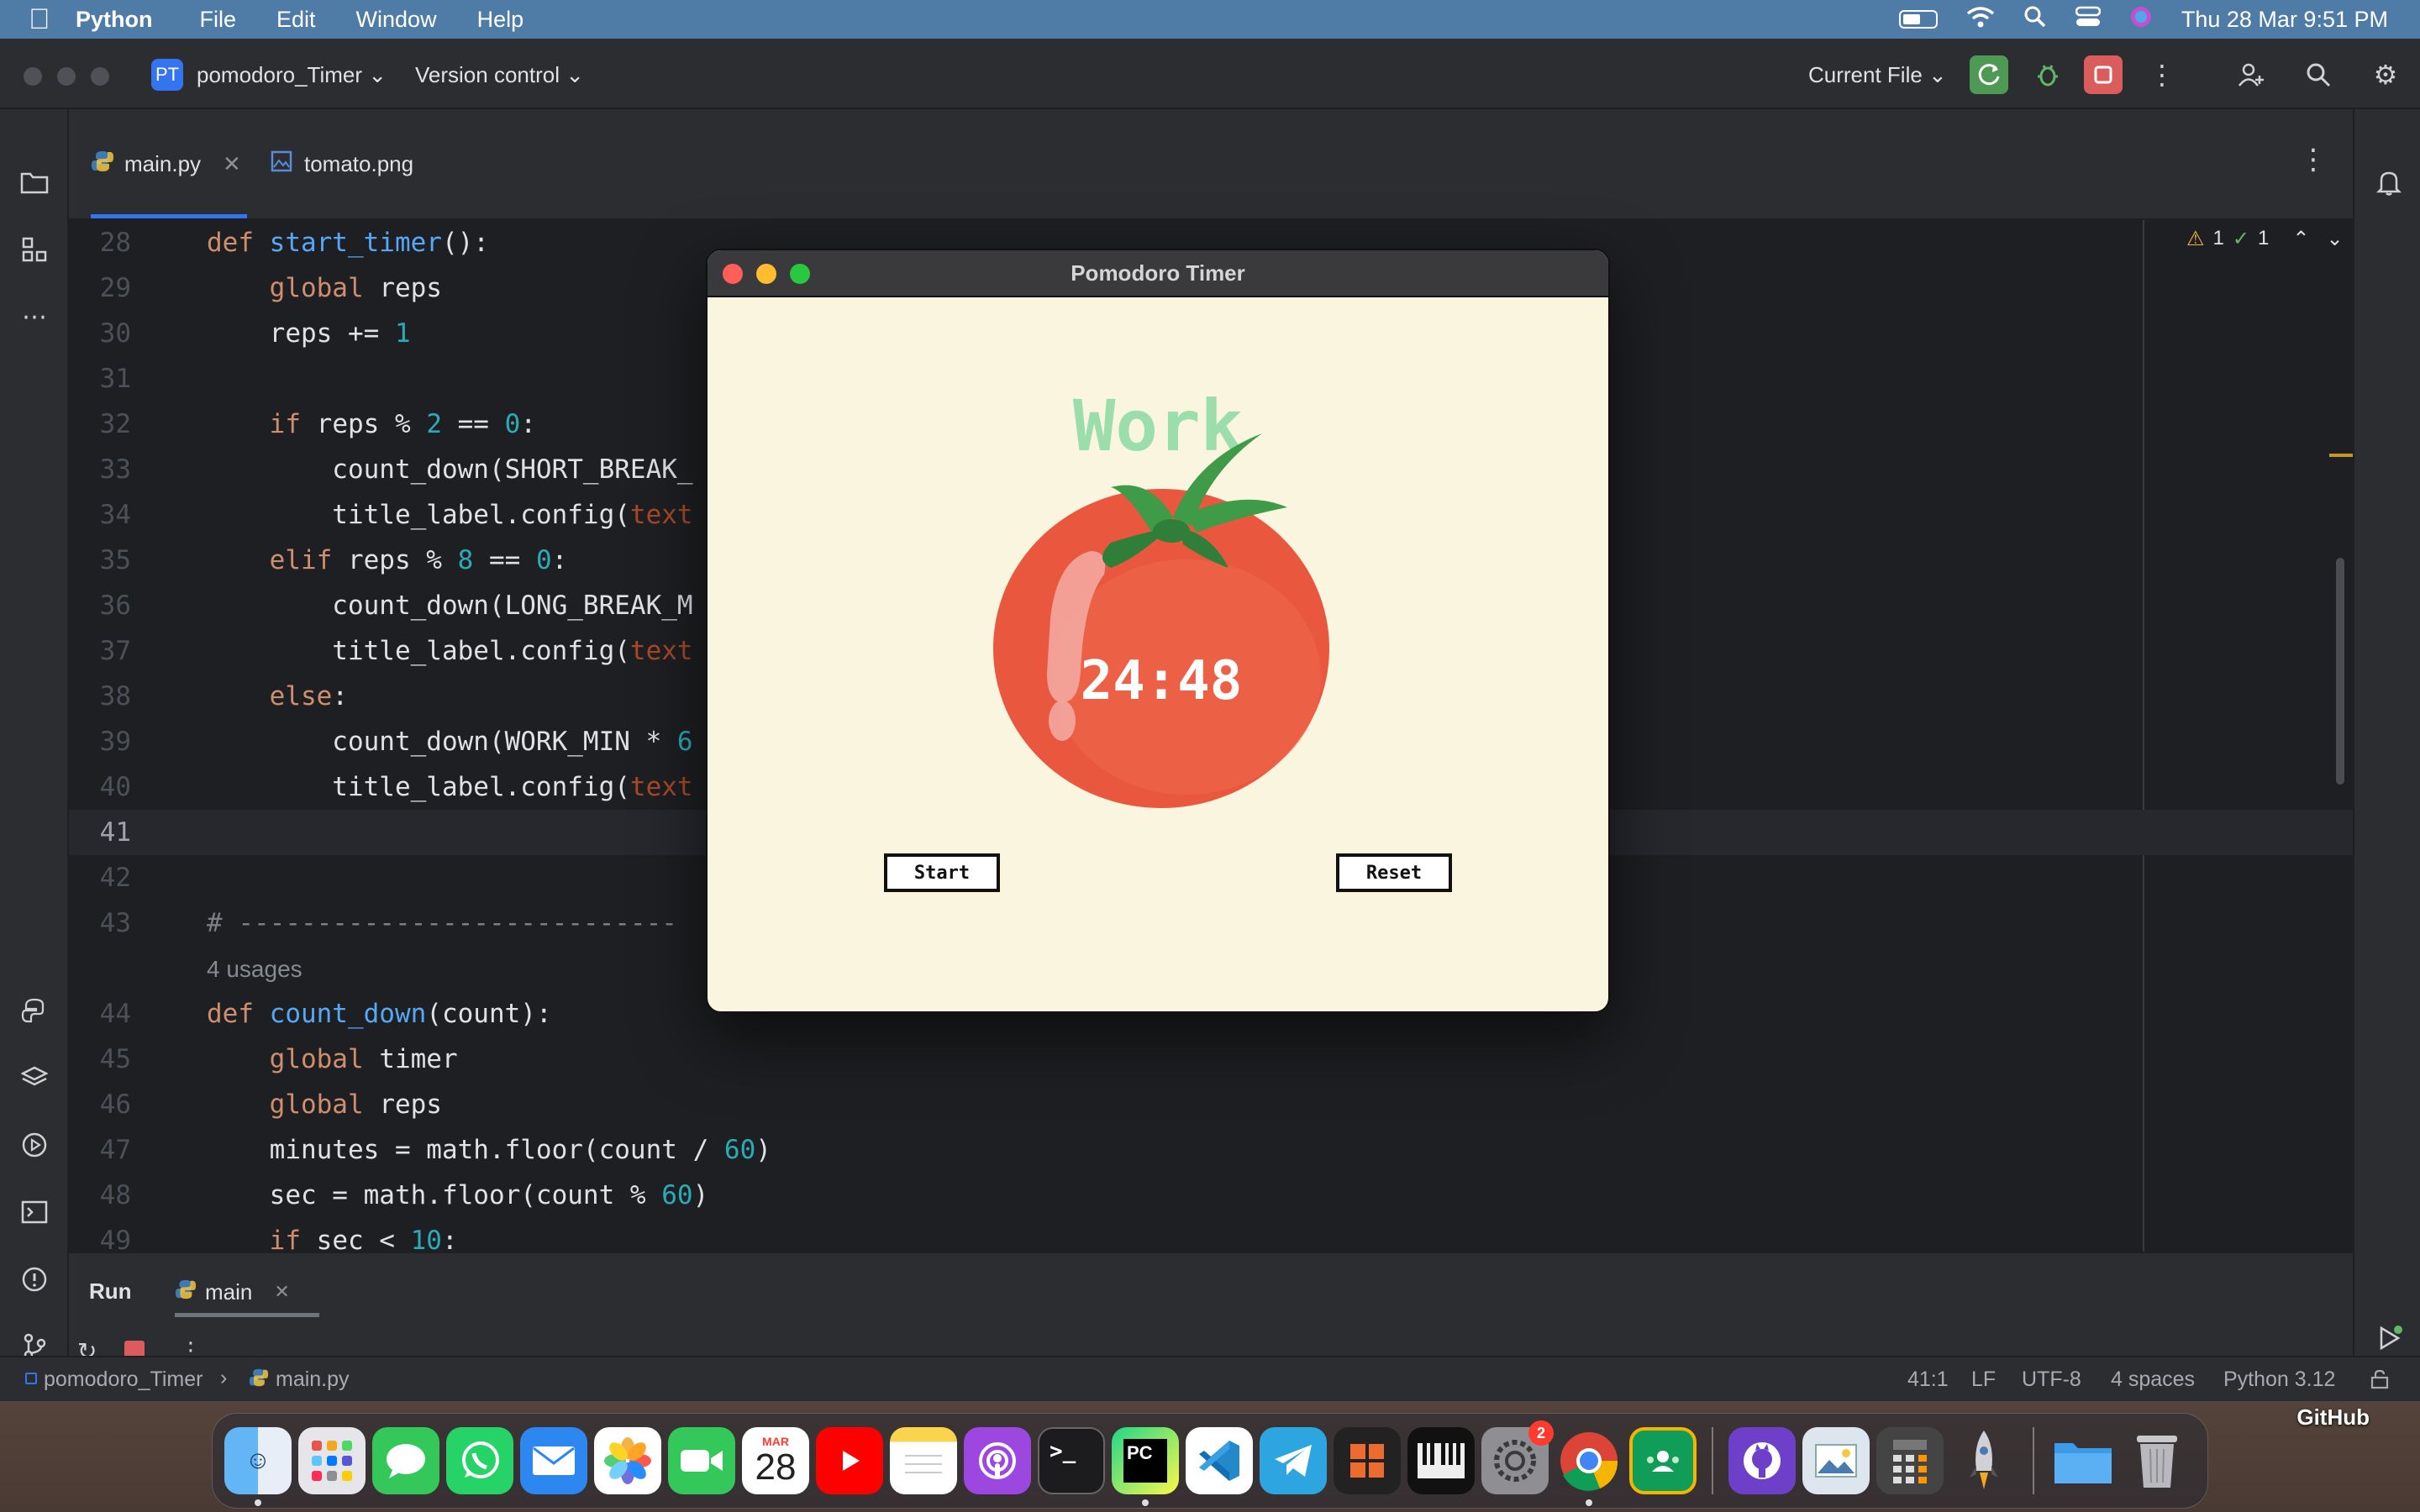 Image resolution: width=2420 pixels, height=1512 pixels. I want to click on lock-icon, so click(2380, 1382).